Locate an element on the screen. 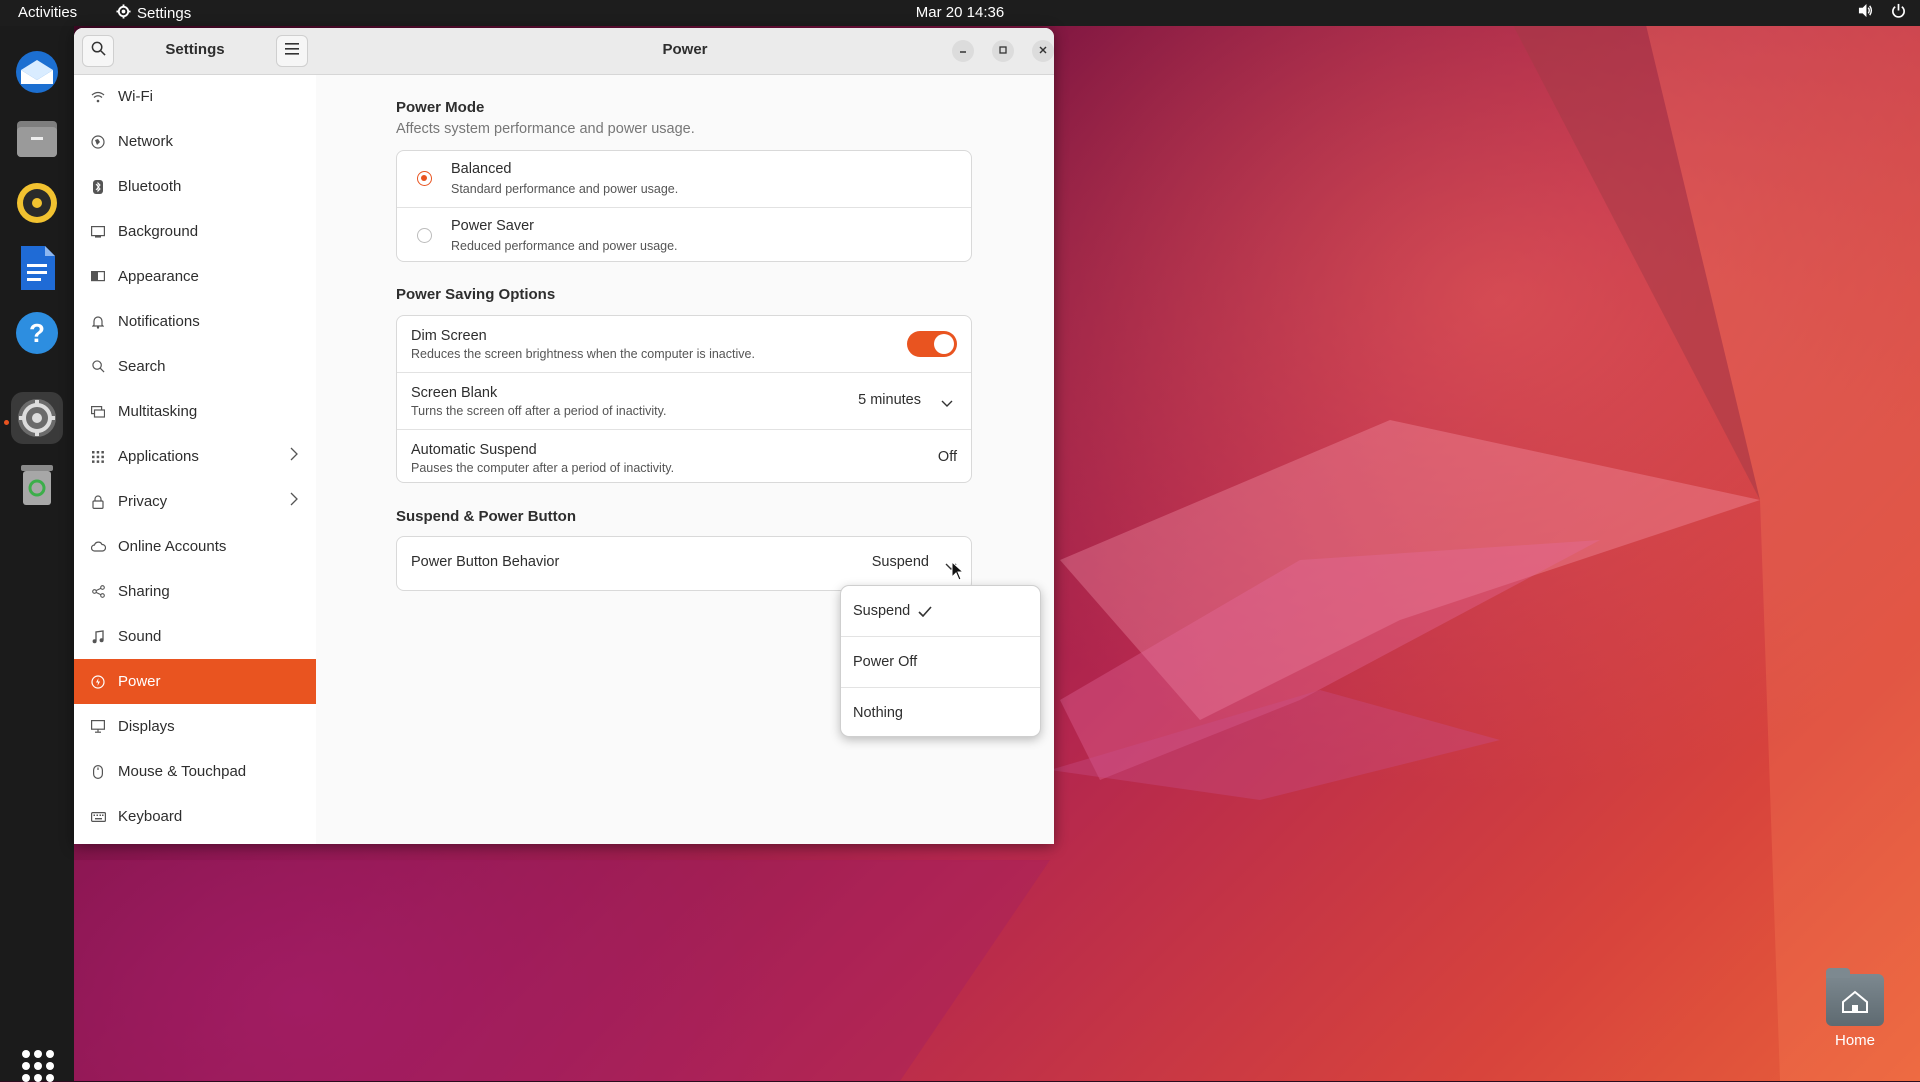 The height and width of the screenshot is (1082, 1920). sidebar-item-keyboard: Keyboard is located at coordinates (195, 816).